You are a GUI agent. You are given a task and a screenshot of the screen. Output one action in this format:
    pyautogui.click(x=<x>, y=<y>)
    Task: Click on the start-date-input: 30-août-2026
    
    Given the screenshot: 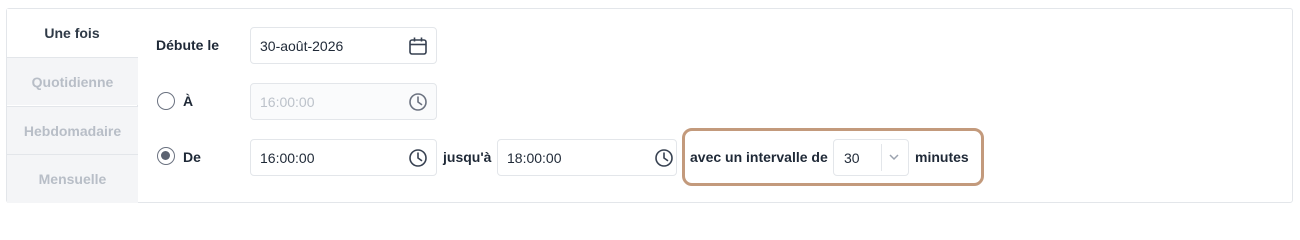 What is the action you would take?
    pyautogui.click(x=343, y=45)
    